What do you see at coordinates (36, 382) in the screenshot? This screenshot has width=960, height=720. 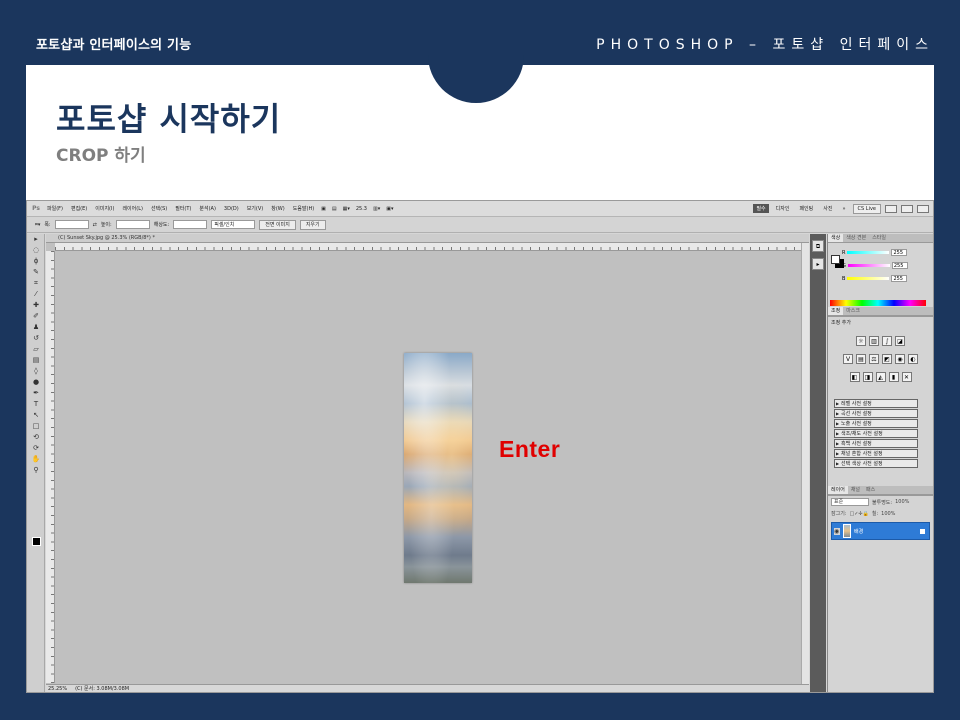 I see `dodge-tool-icon: ●` at bounding box center [36, 382].